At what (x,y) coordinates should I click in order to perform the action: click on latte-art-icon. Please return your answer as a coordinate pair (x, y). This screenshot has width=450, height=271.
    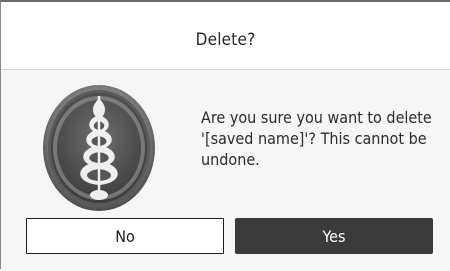
    Looking at the image, I should click on (99, 150).